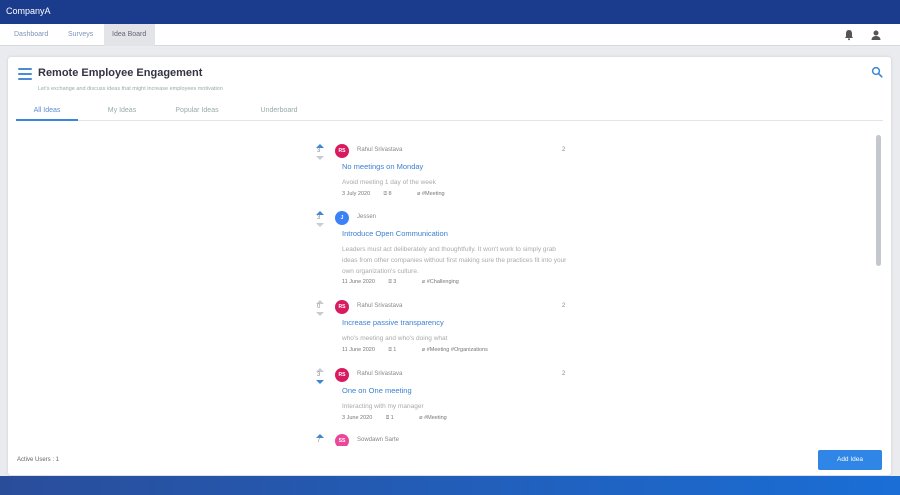 The height and width of the screenshot is (495, 900). Describe the element at coordinates (849, 35) in the screenshot. I see `bell-icon` at that location.